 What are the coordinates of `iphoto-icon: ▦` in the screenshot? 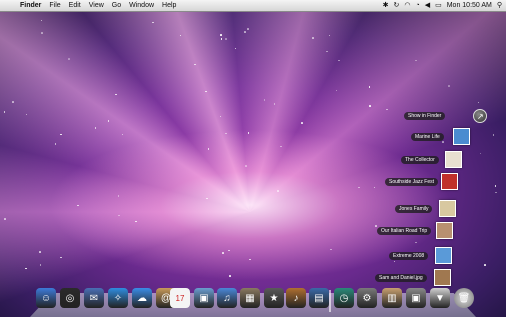 It's located at (250, 298).